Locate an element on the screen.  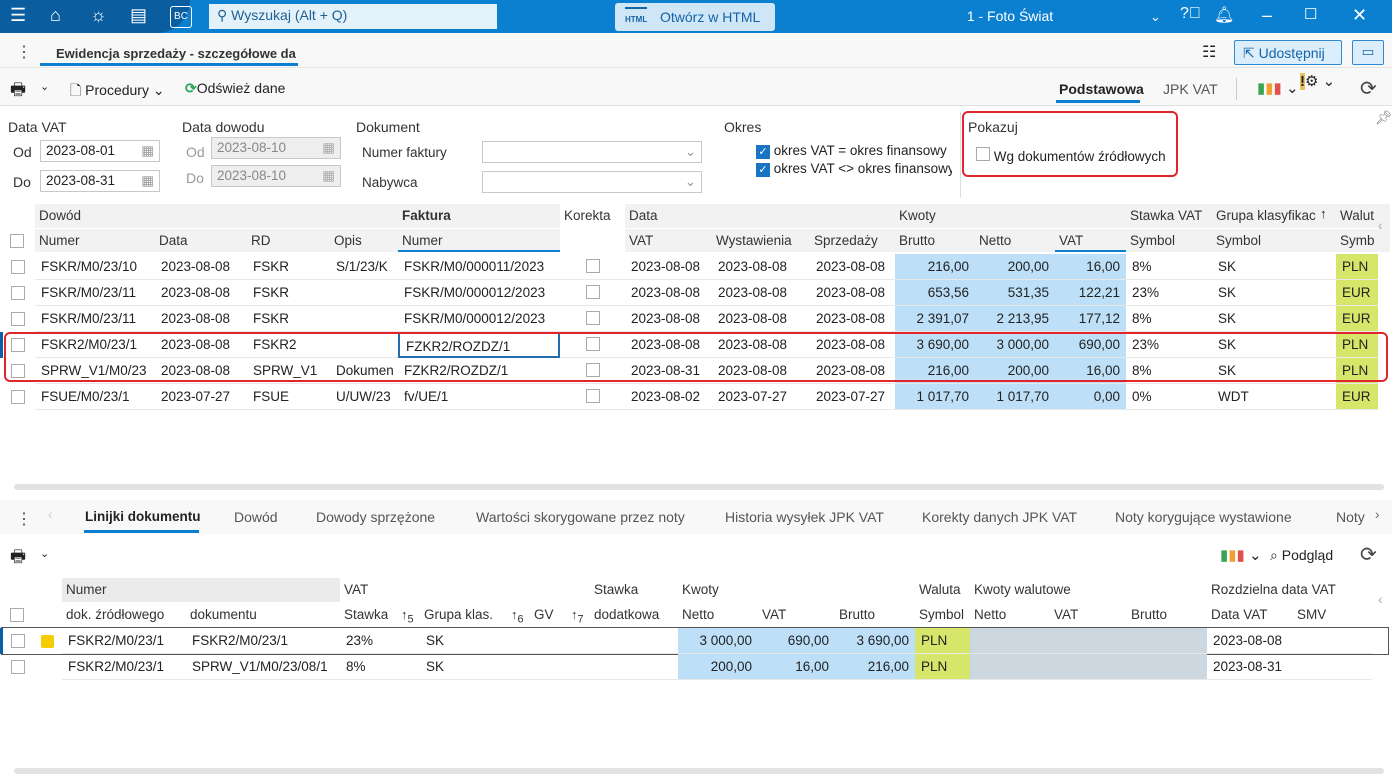
column-header: SMV is located at coordinates (1332, 614).